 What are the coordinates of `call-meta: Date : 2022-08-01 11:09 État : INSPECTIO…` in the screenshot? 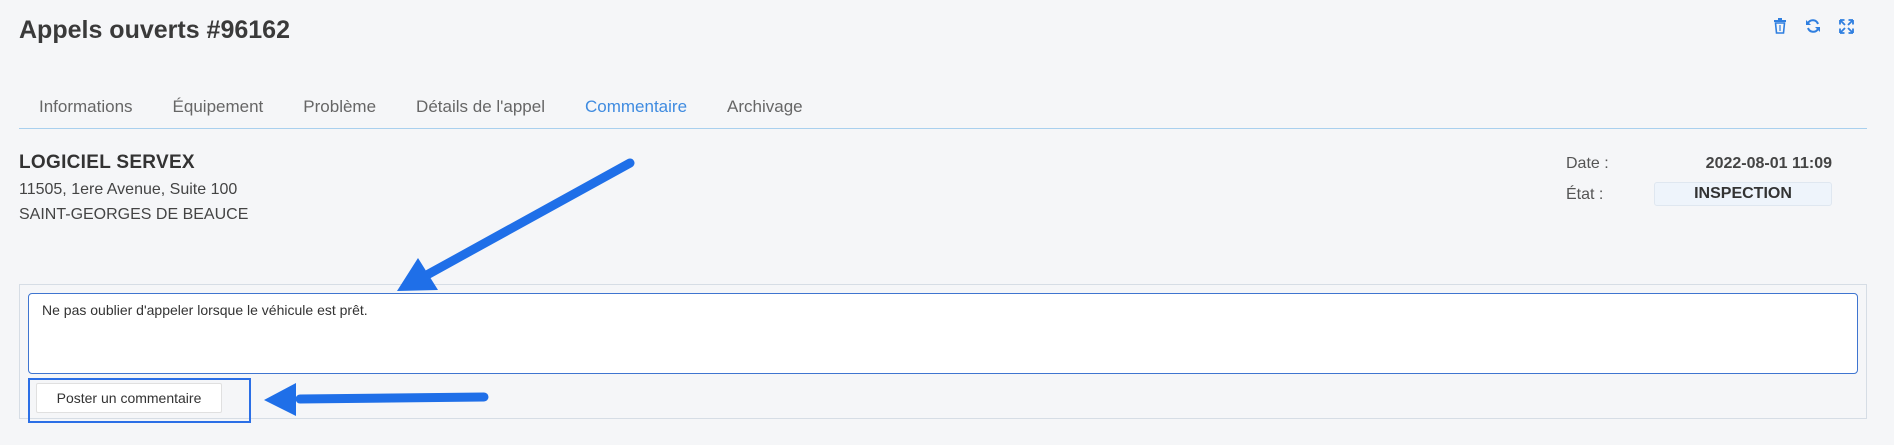 It's located at (1695, 185).